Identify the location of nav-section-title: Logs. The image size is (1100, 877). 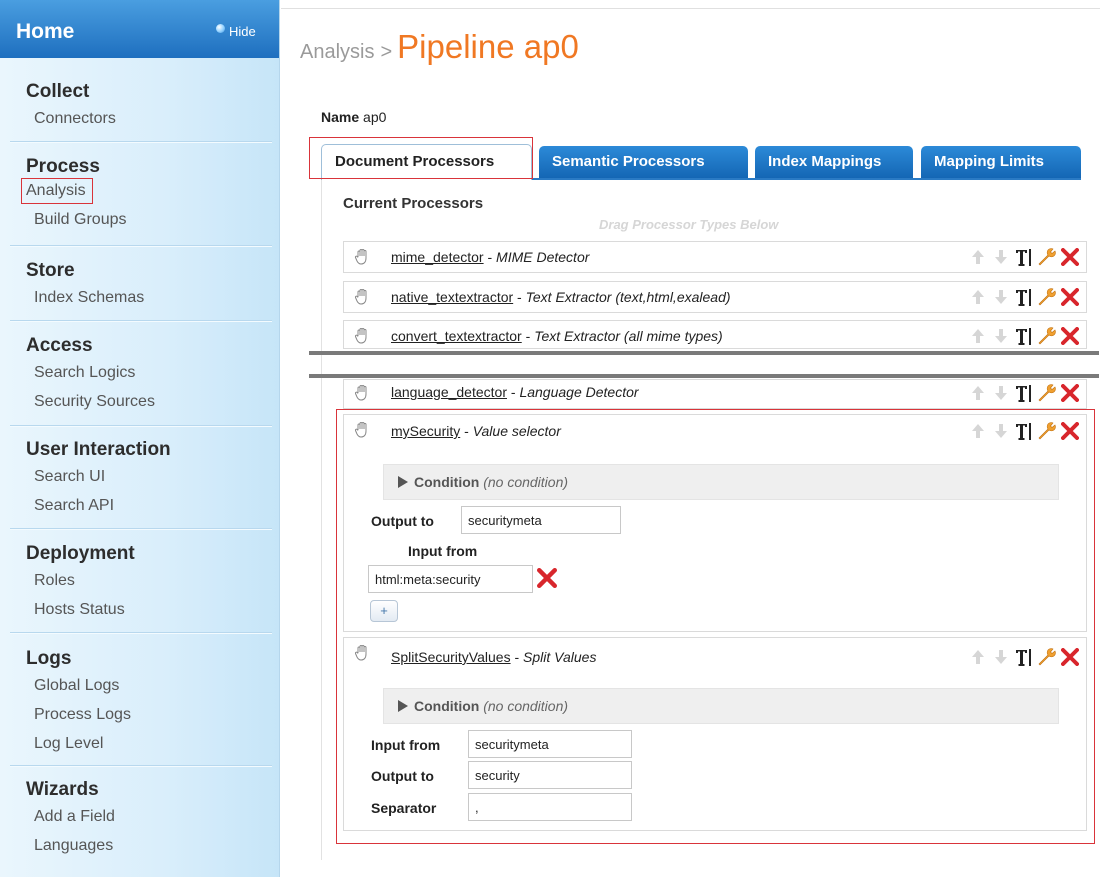
(49, 658).